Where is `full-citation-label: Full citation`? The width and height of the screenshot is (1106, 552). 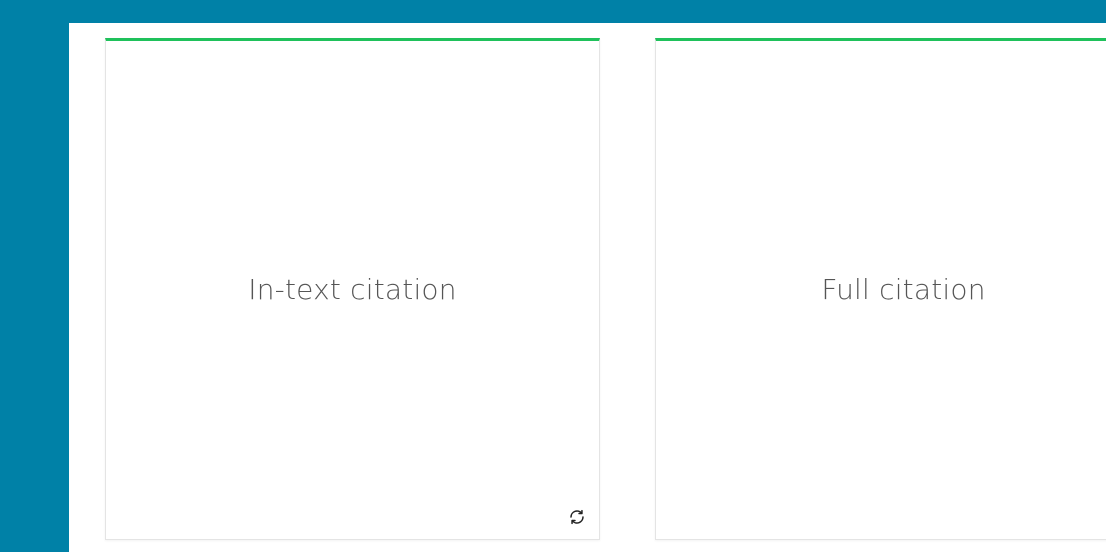 full-citation-label: Full citation is located at coordinates (903, 289).